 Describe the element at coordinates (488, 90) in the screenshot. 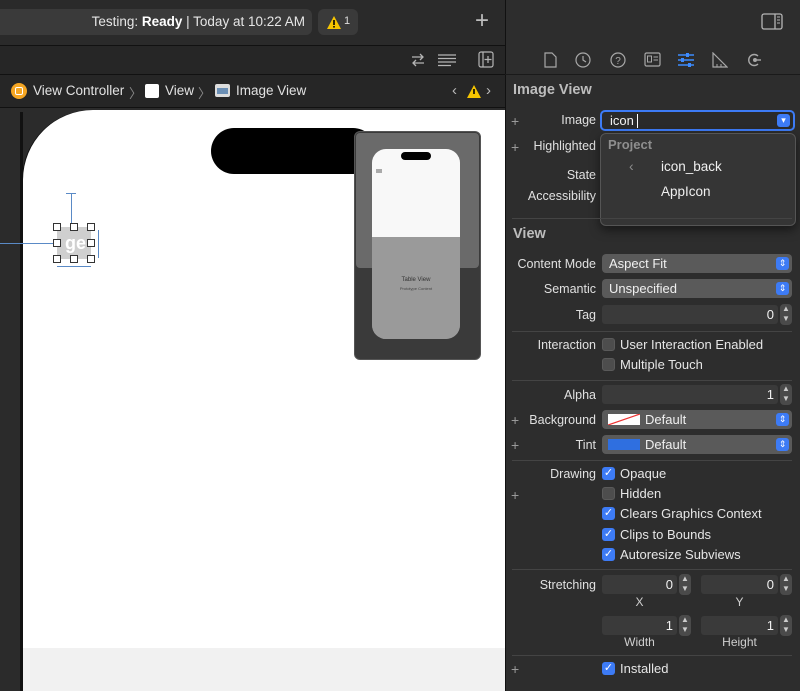

I see `chevron-right-icon: ›` at that location.